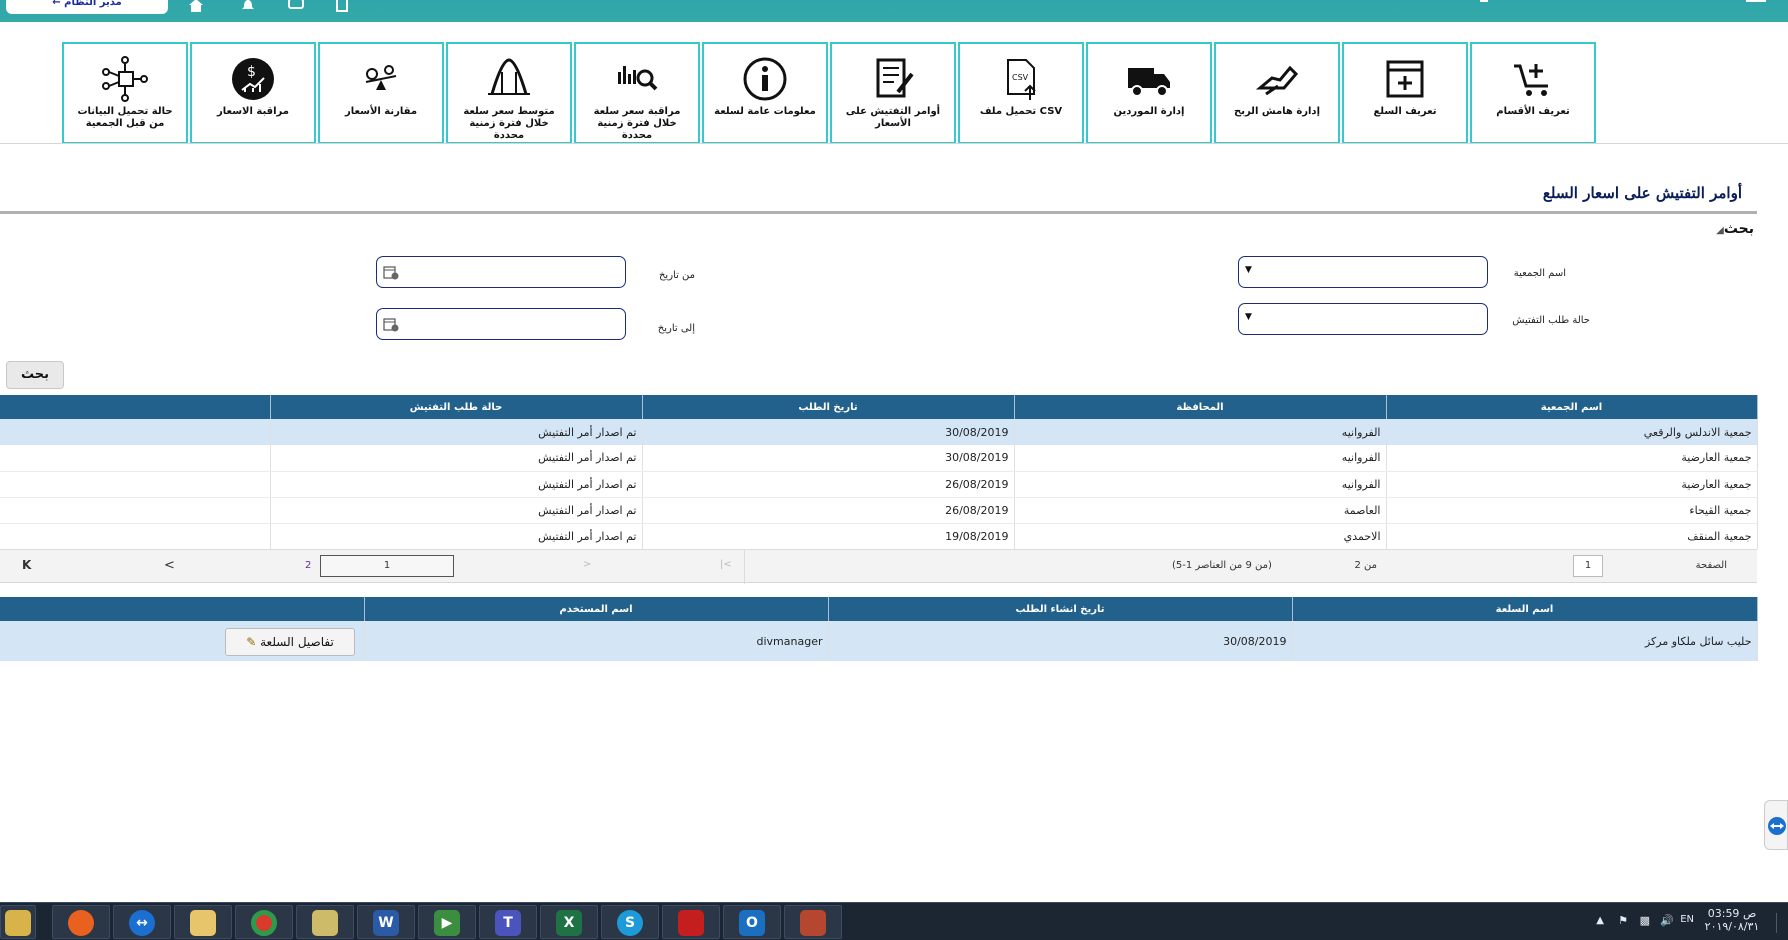 The height and width of the screenshot is (940, 1788). I want to click on app-icon, so click(813, 923).